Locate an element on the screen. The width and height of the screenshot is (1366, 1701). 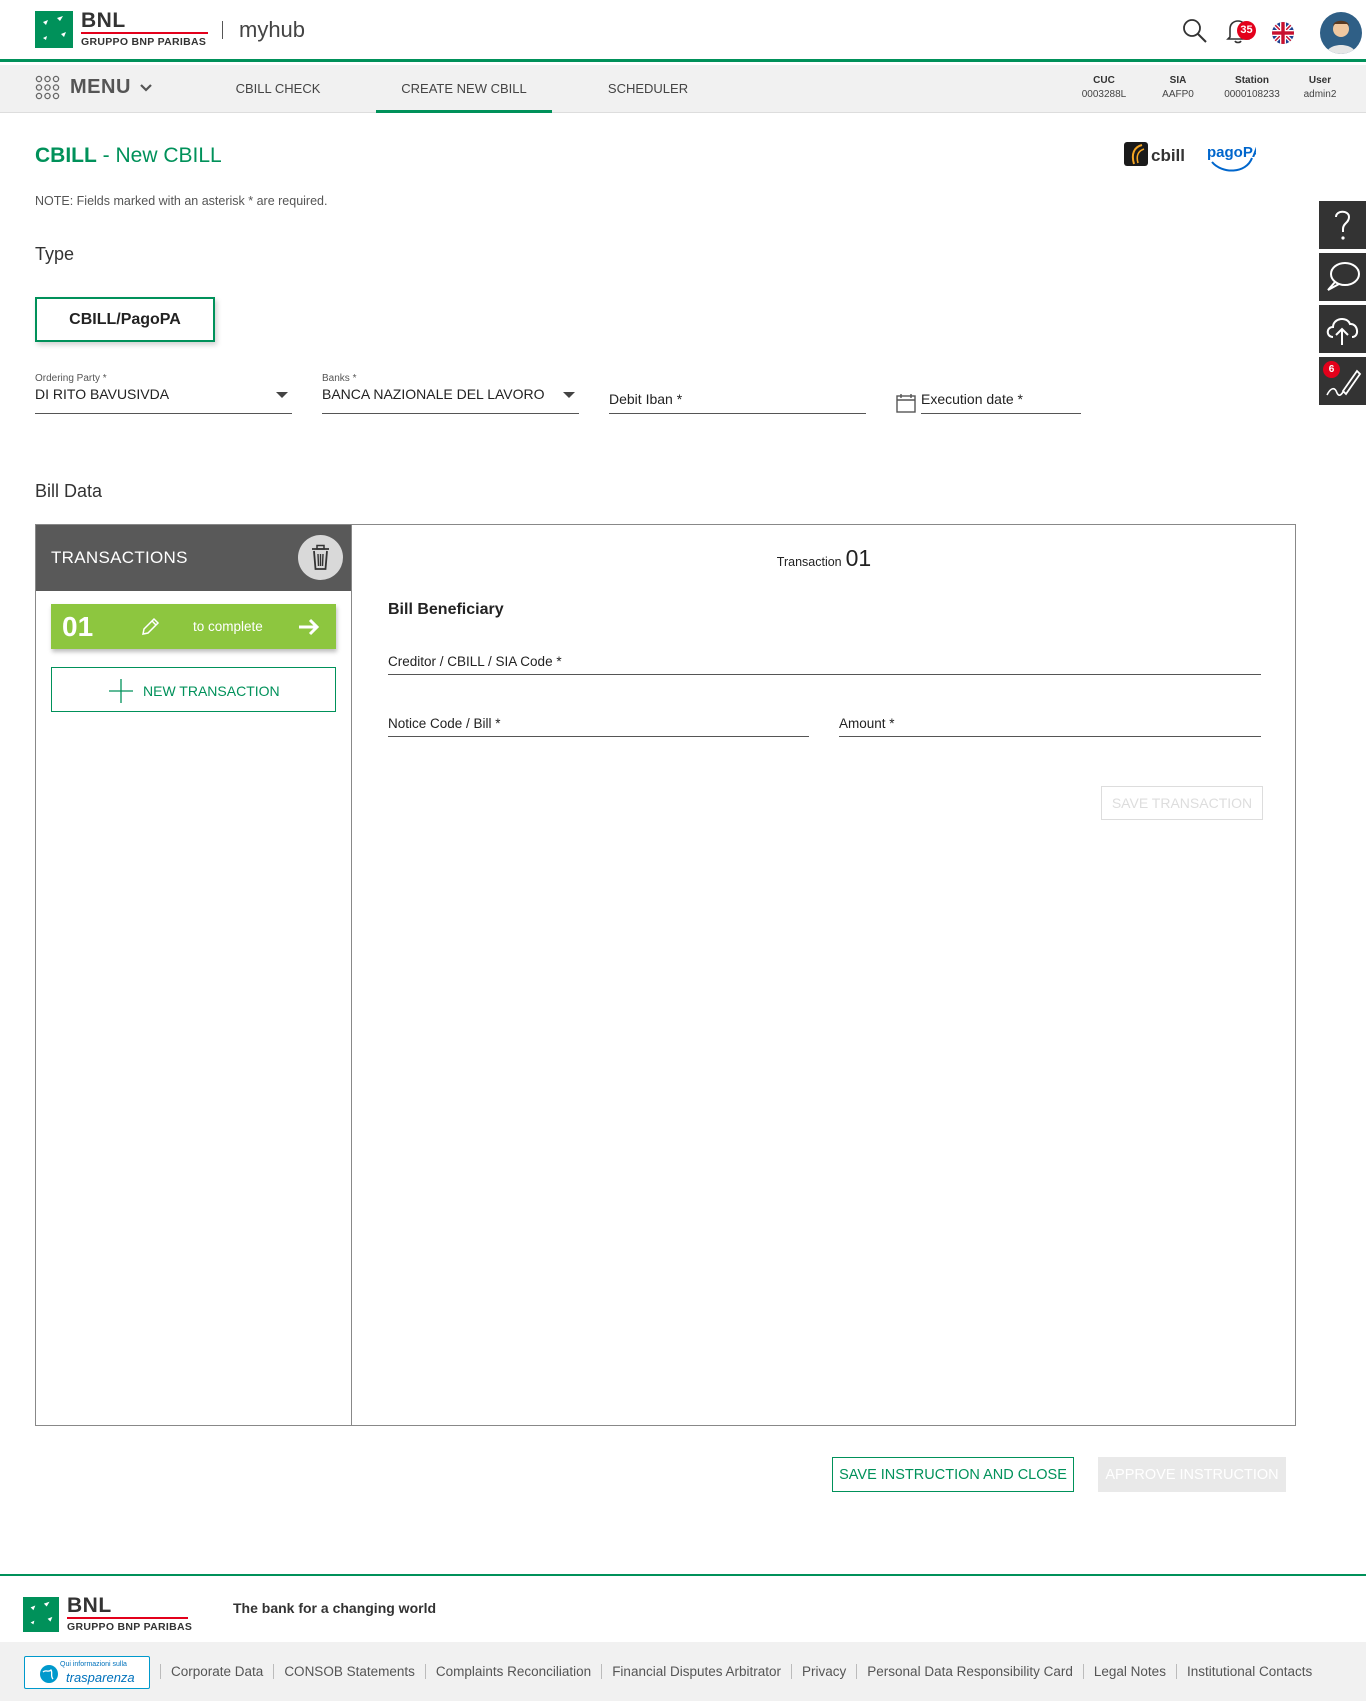
cbill-logo: cbill is located at coordinates (1159, 156).